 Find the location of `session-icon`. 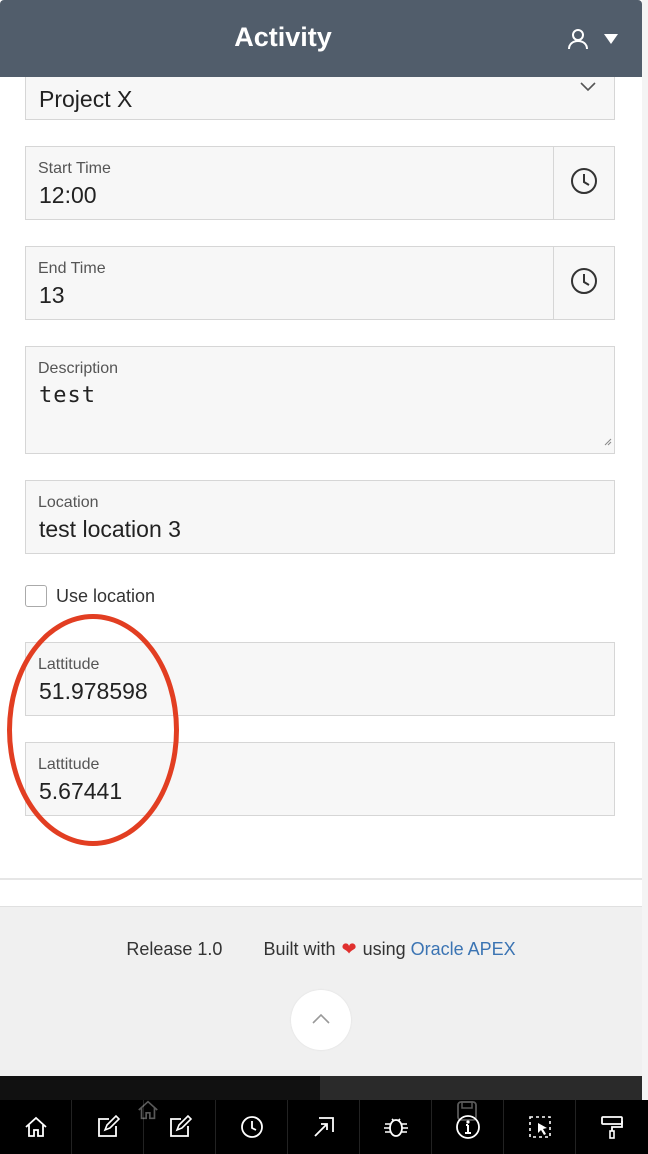

session-icon is located at coordinates (252, 1127).